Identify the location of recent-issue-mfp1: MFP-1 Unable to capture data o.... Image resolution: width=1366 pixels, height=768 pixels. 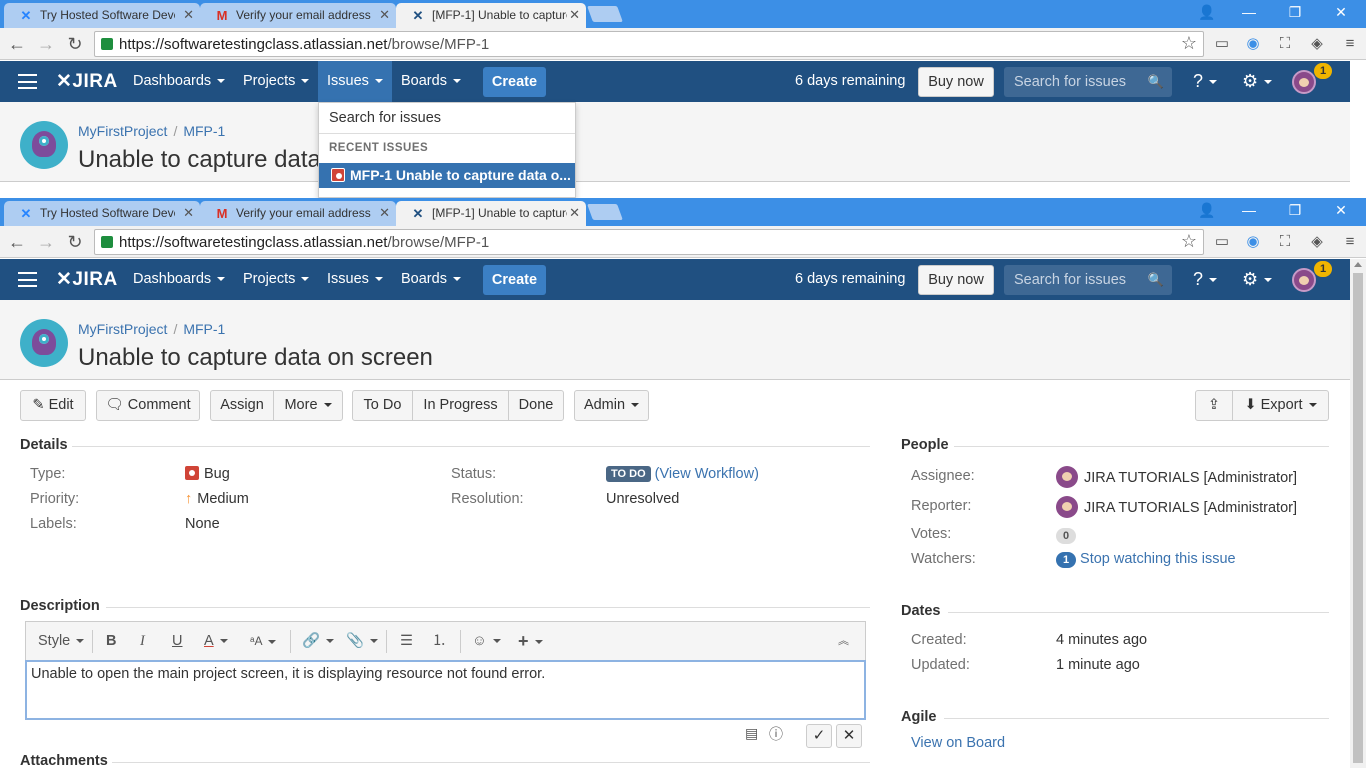
(447, 175).